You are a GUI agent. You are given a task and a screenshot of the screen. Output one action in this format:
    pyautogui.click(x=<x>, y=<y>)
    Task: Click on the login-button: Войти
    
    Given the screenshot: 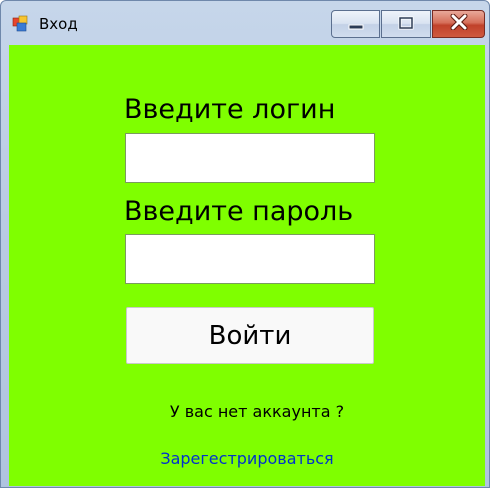 What is the action you would take?
    pyautogui.click(x=250, y=335)
    